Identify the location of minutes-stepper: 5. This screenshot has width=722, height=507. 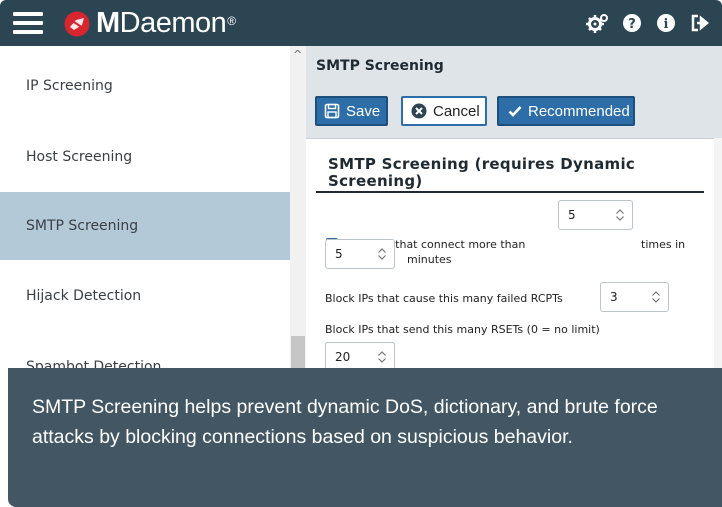
(360, 254).